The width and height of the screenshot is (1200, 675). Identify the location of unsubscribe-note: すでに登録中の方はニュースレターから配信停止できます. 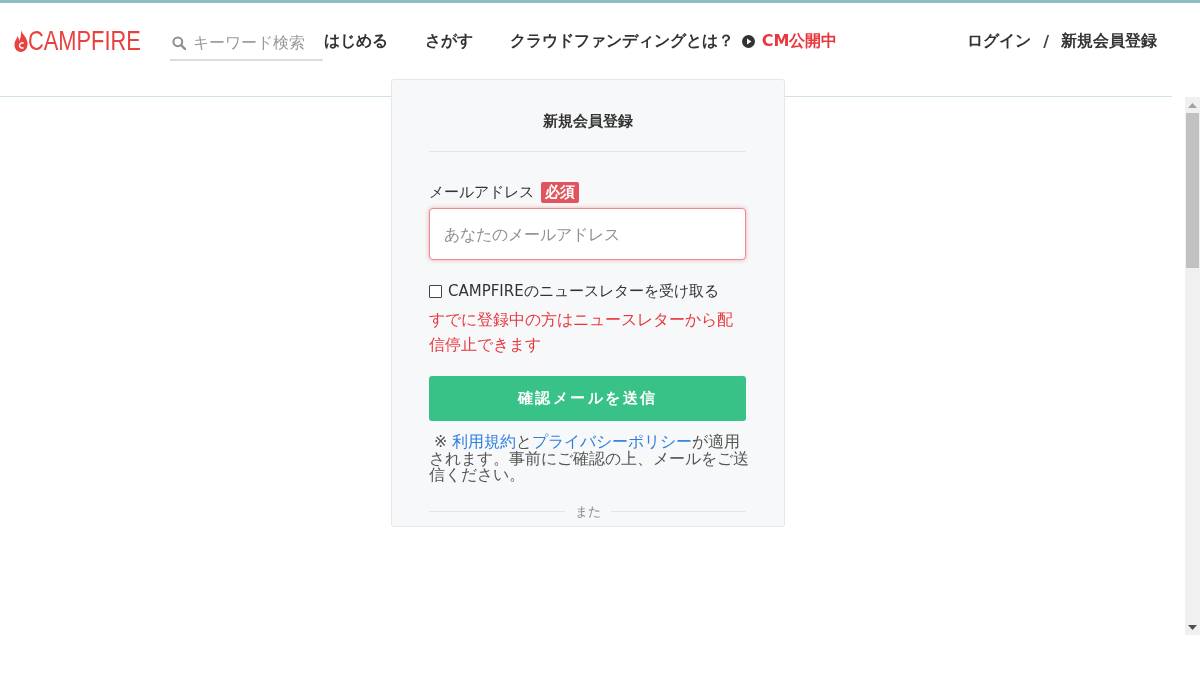
(581, 332).